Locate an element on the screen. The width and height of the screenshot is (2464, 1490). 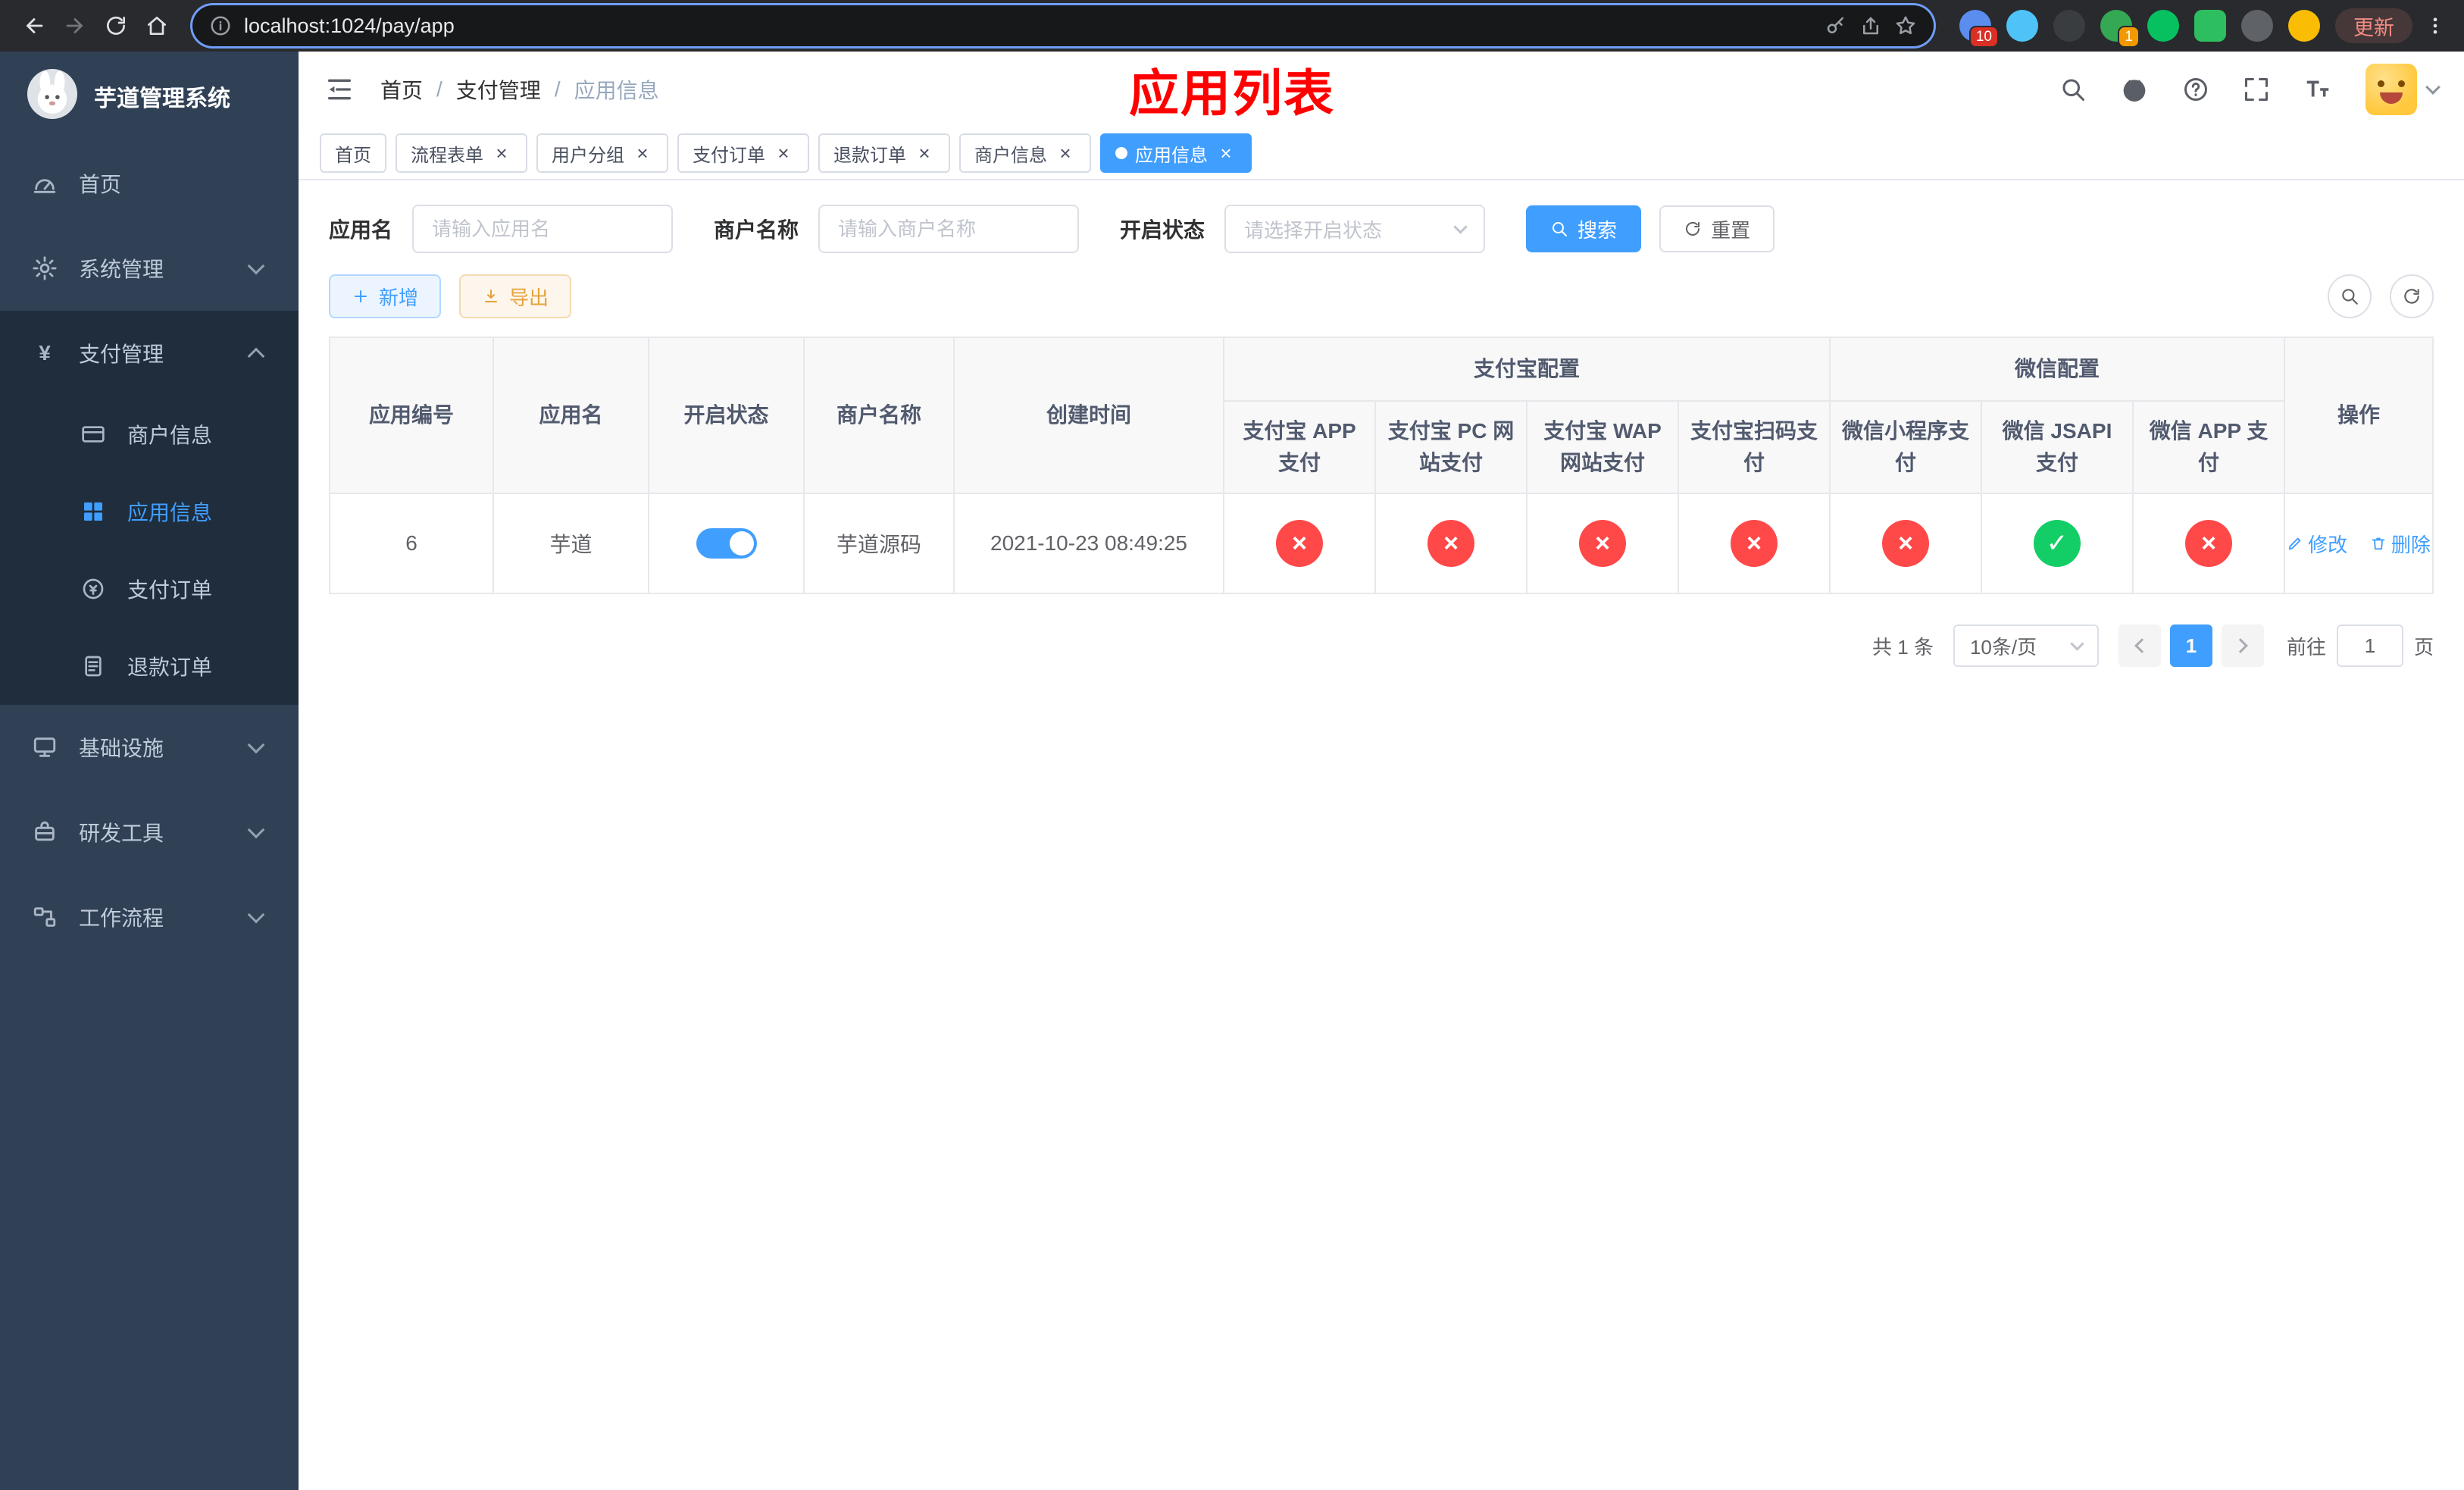
sidebar-item-home: 首页 is located at coordinates (149, 183).